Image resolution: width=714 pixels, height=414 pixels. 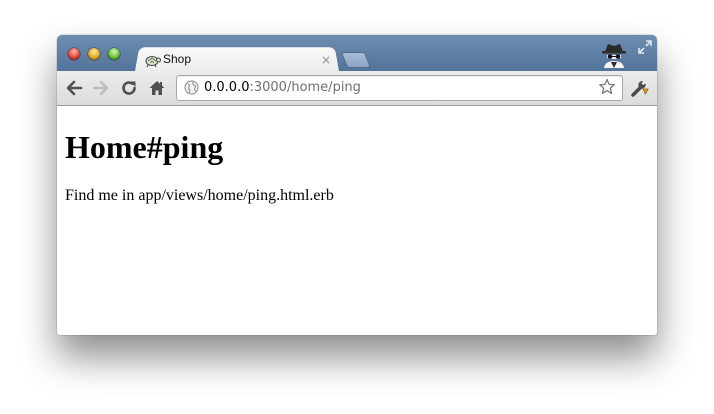 What do you see at coordinates (614, 55) in the screenshot?
I see `incognito-icon` at bounding box center [614, 55].